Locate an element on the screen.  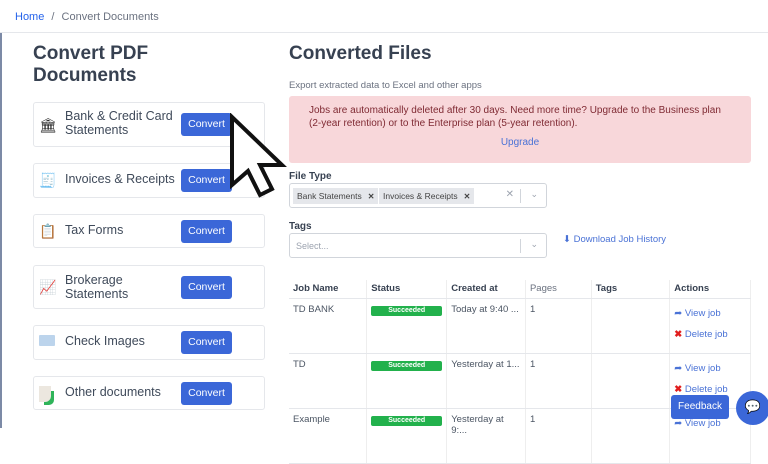
download-icon: ⬇ is located at coordinates (568, 239).